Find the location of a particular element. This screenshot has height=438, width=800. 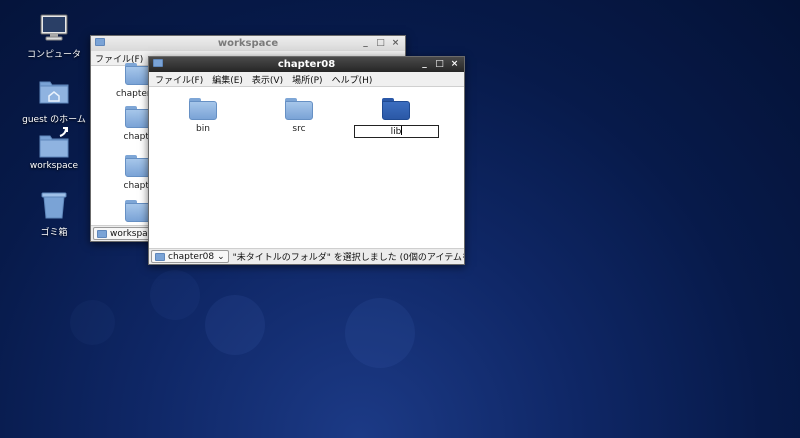

menu-file: ファイル(F) is located at coordinates (179, 79).